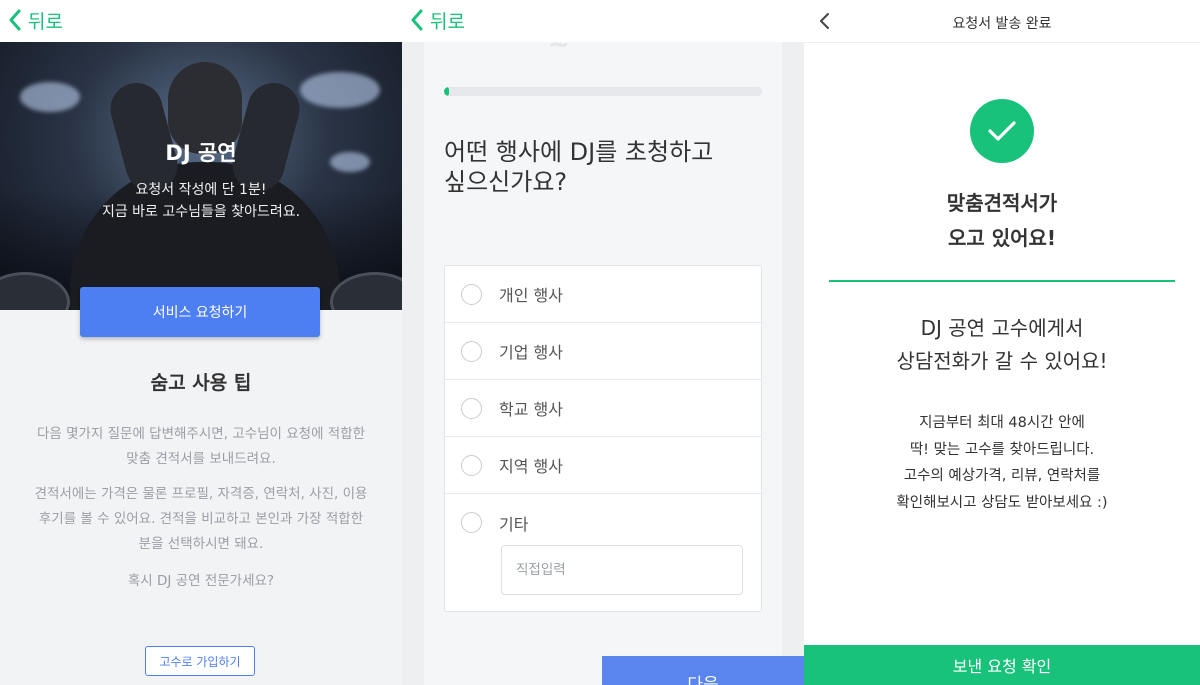 The width and height of the screenshot is (1200, 685). I want to click on info-line: 딱! 맞는 고수를 찾아드립니다., so click(1002, 449).